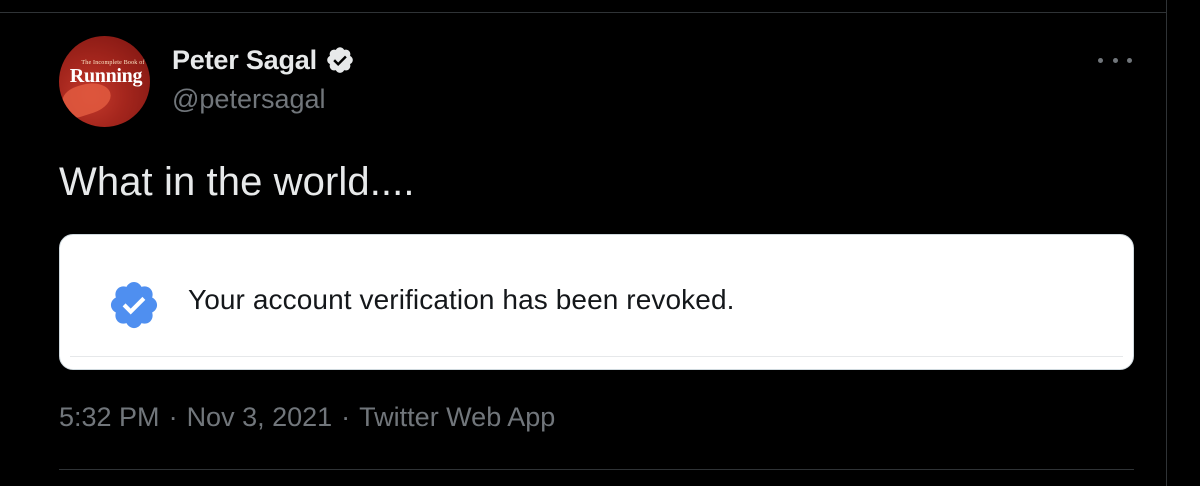 Image resolution: width=1200 pixels, height=486 pixels. Describe the element at coordinates (340, 60) in the screenshot. I see `verified-checkmark-icon` at that location.